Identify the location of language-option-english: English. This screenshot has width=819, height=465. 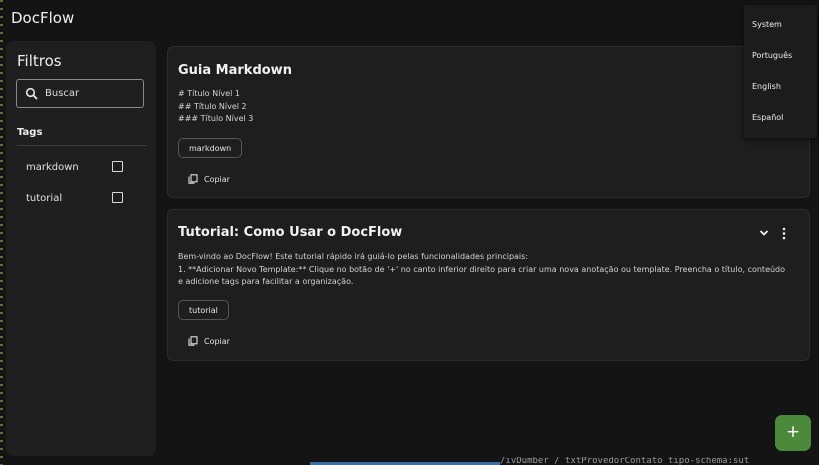
(766, 86).